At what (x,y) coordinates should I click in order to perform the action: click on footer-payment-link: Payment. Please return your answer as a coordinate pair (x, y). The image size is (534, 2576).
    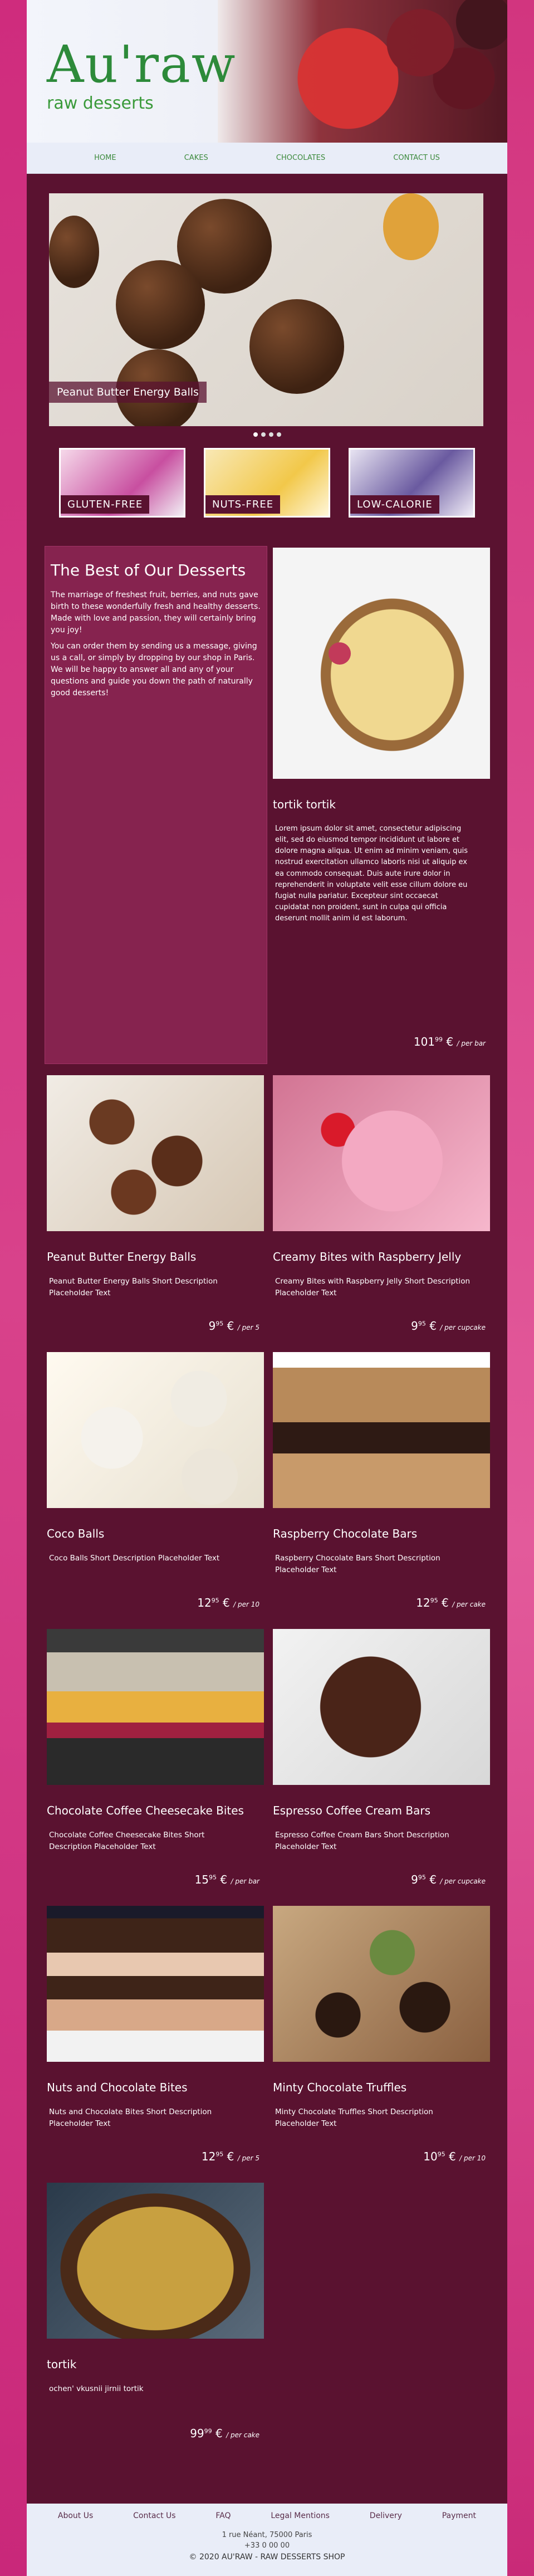
    Looking at the image, I should click on (459, 2515).